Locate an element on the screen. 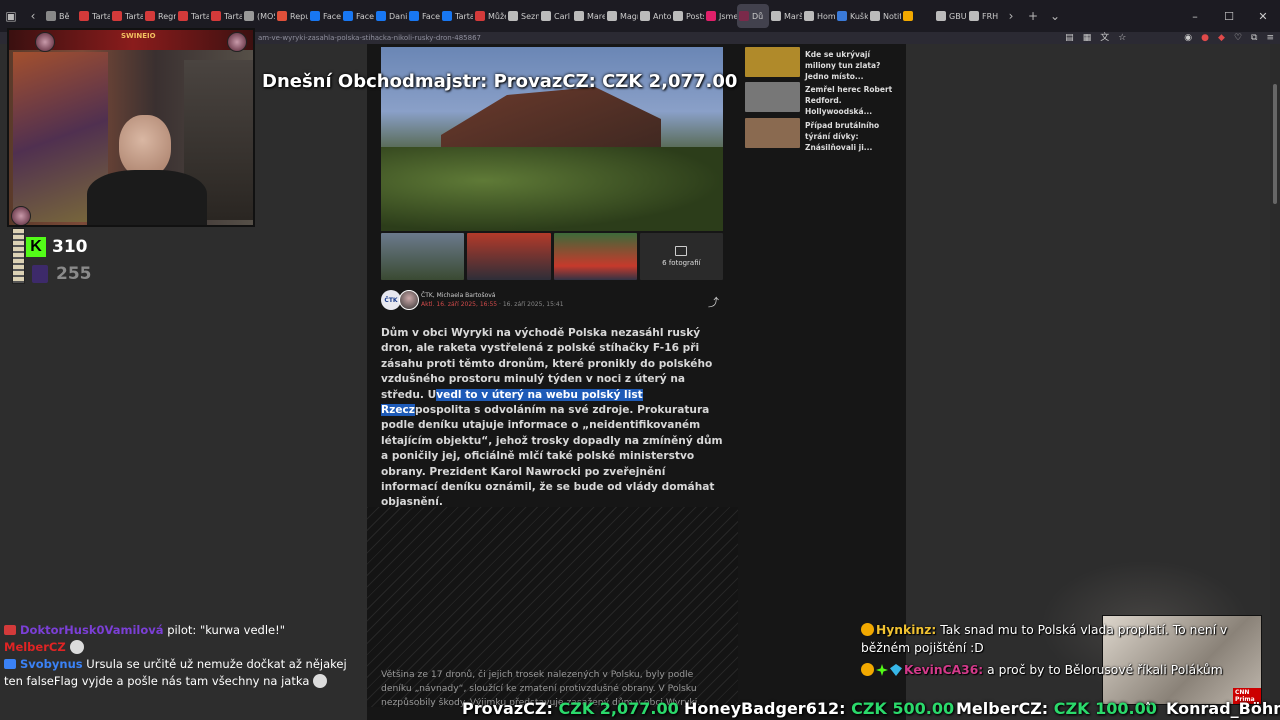  author-avatar is located at coordinates (409, 300).